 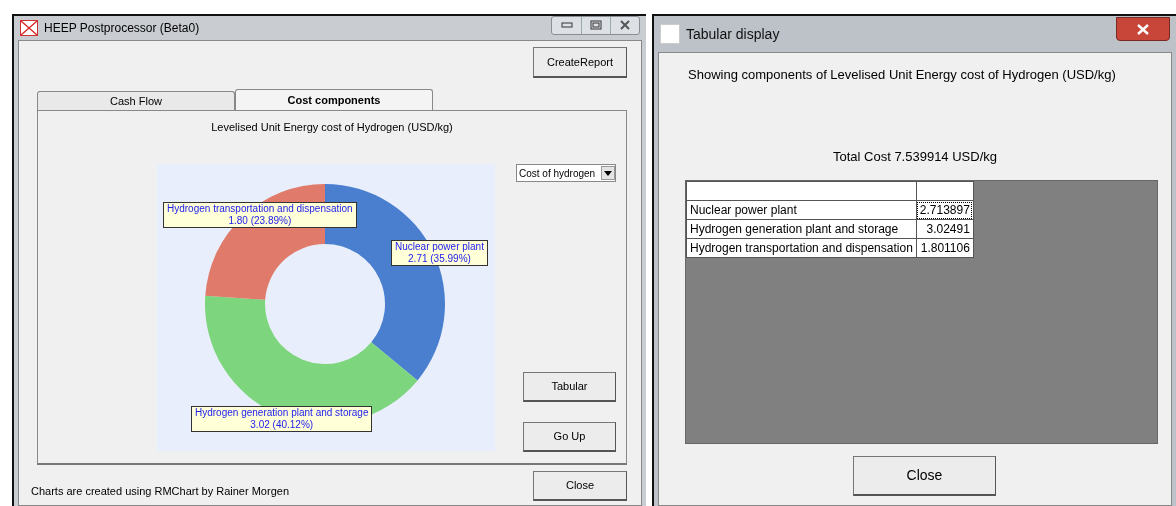 What do you see at coordinates (260, 215) in the screenshot?
I see `data-label: Hydrogen transportation and dispensation 1.80 (23.89%)` at bounding box center [260, 215].